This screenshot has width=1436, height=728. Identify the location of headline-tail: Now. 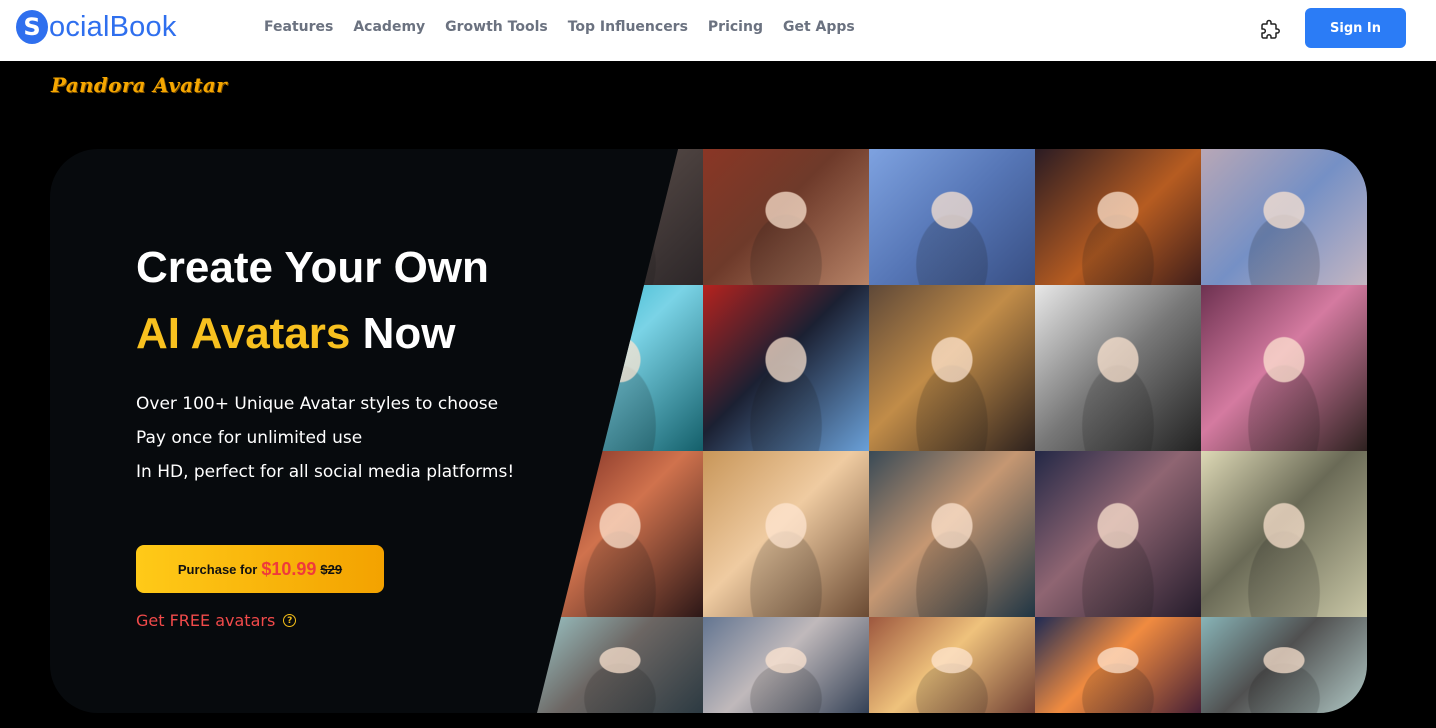
(409, 333).